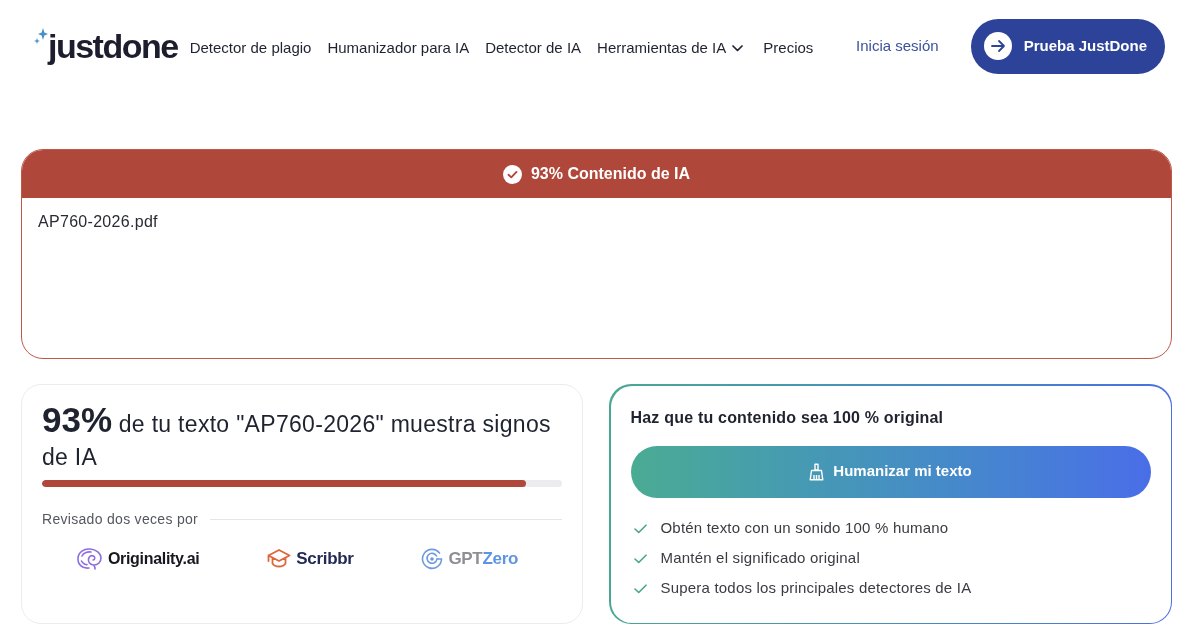 The height and width of the screenshot is (642, 1200). What do you see at coordinates (512, 174) in the screenshot?
I see `check-circle-icon` at bounding box center [512, 174].